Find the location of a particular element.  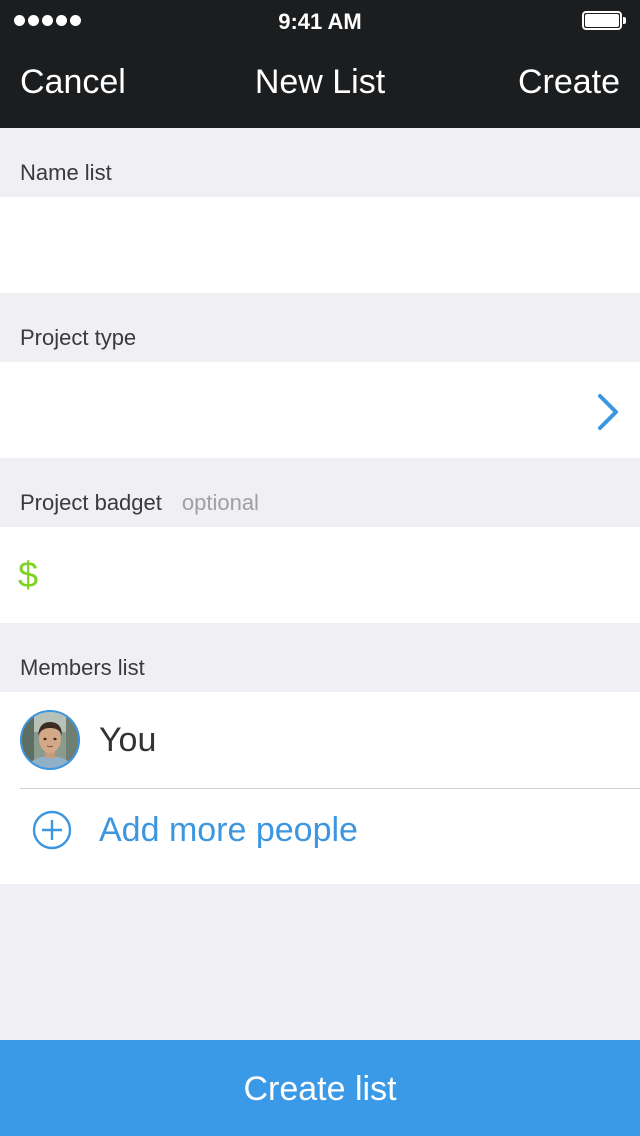

project-budget-label-text: Project badget is located at coordinates (91, 502).